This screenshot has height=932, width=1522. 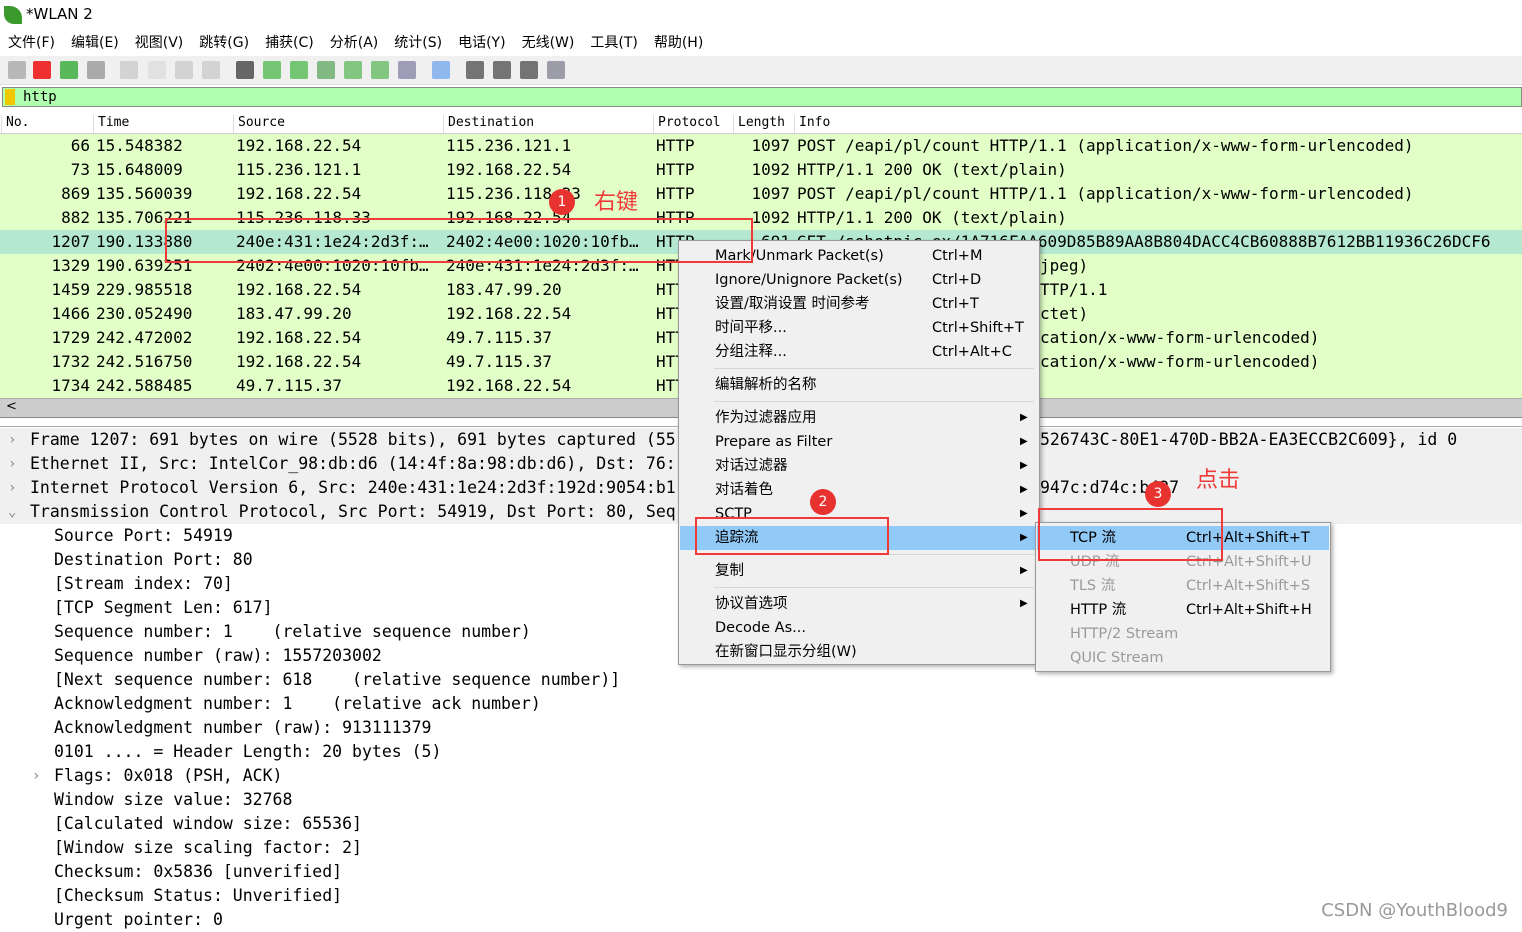 I want to click on context-menu-item: 复制 ▶, so click(x=859, y=571).